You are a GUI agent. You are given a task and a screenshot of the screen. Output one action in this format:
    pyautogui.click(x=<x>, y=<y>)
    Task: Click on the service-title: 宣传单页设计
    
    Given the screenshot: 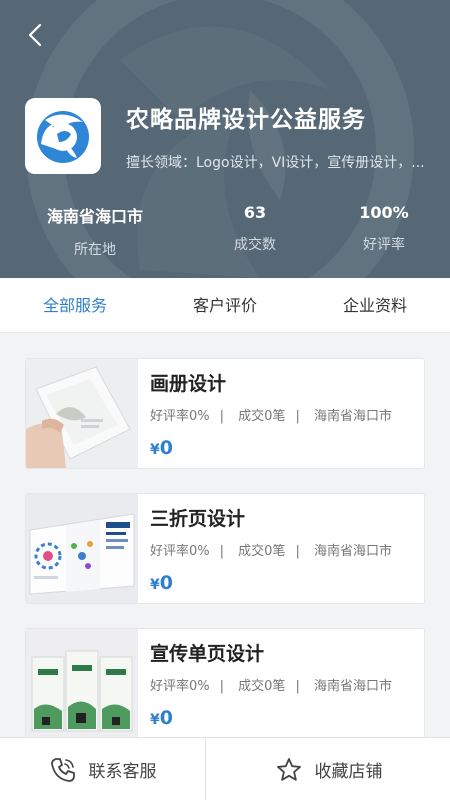 What is the action you would take?
    pyautogui.click(x=207, y=654)
    